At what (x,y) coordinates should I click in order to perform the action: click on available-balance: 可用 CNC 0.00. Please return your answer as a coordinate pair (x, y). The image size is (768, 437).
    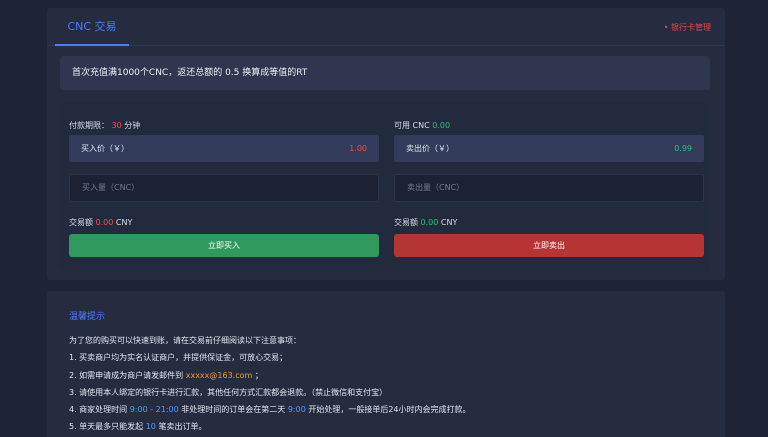
    Looking at the image, I should click on (422, 125).